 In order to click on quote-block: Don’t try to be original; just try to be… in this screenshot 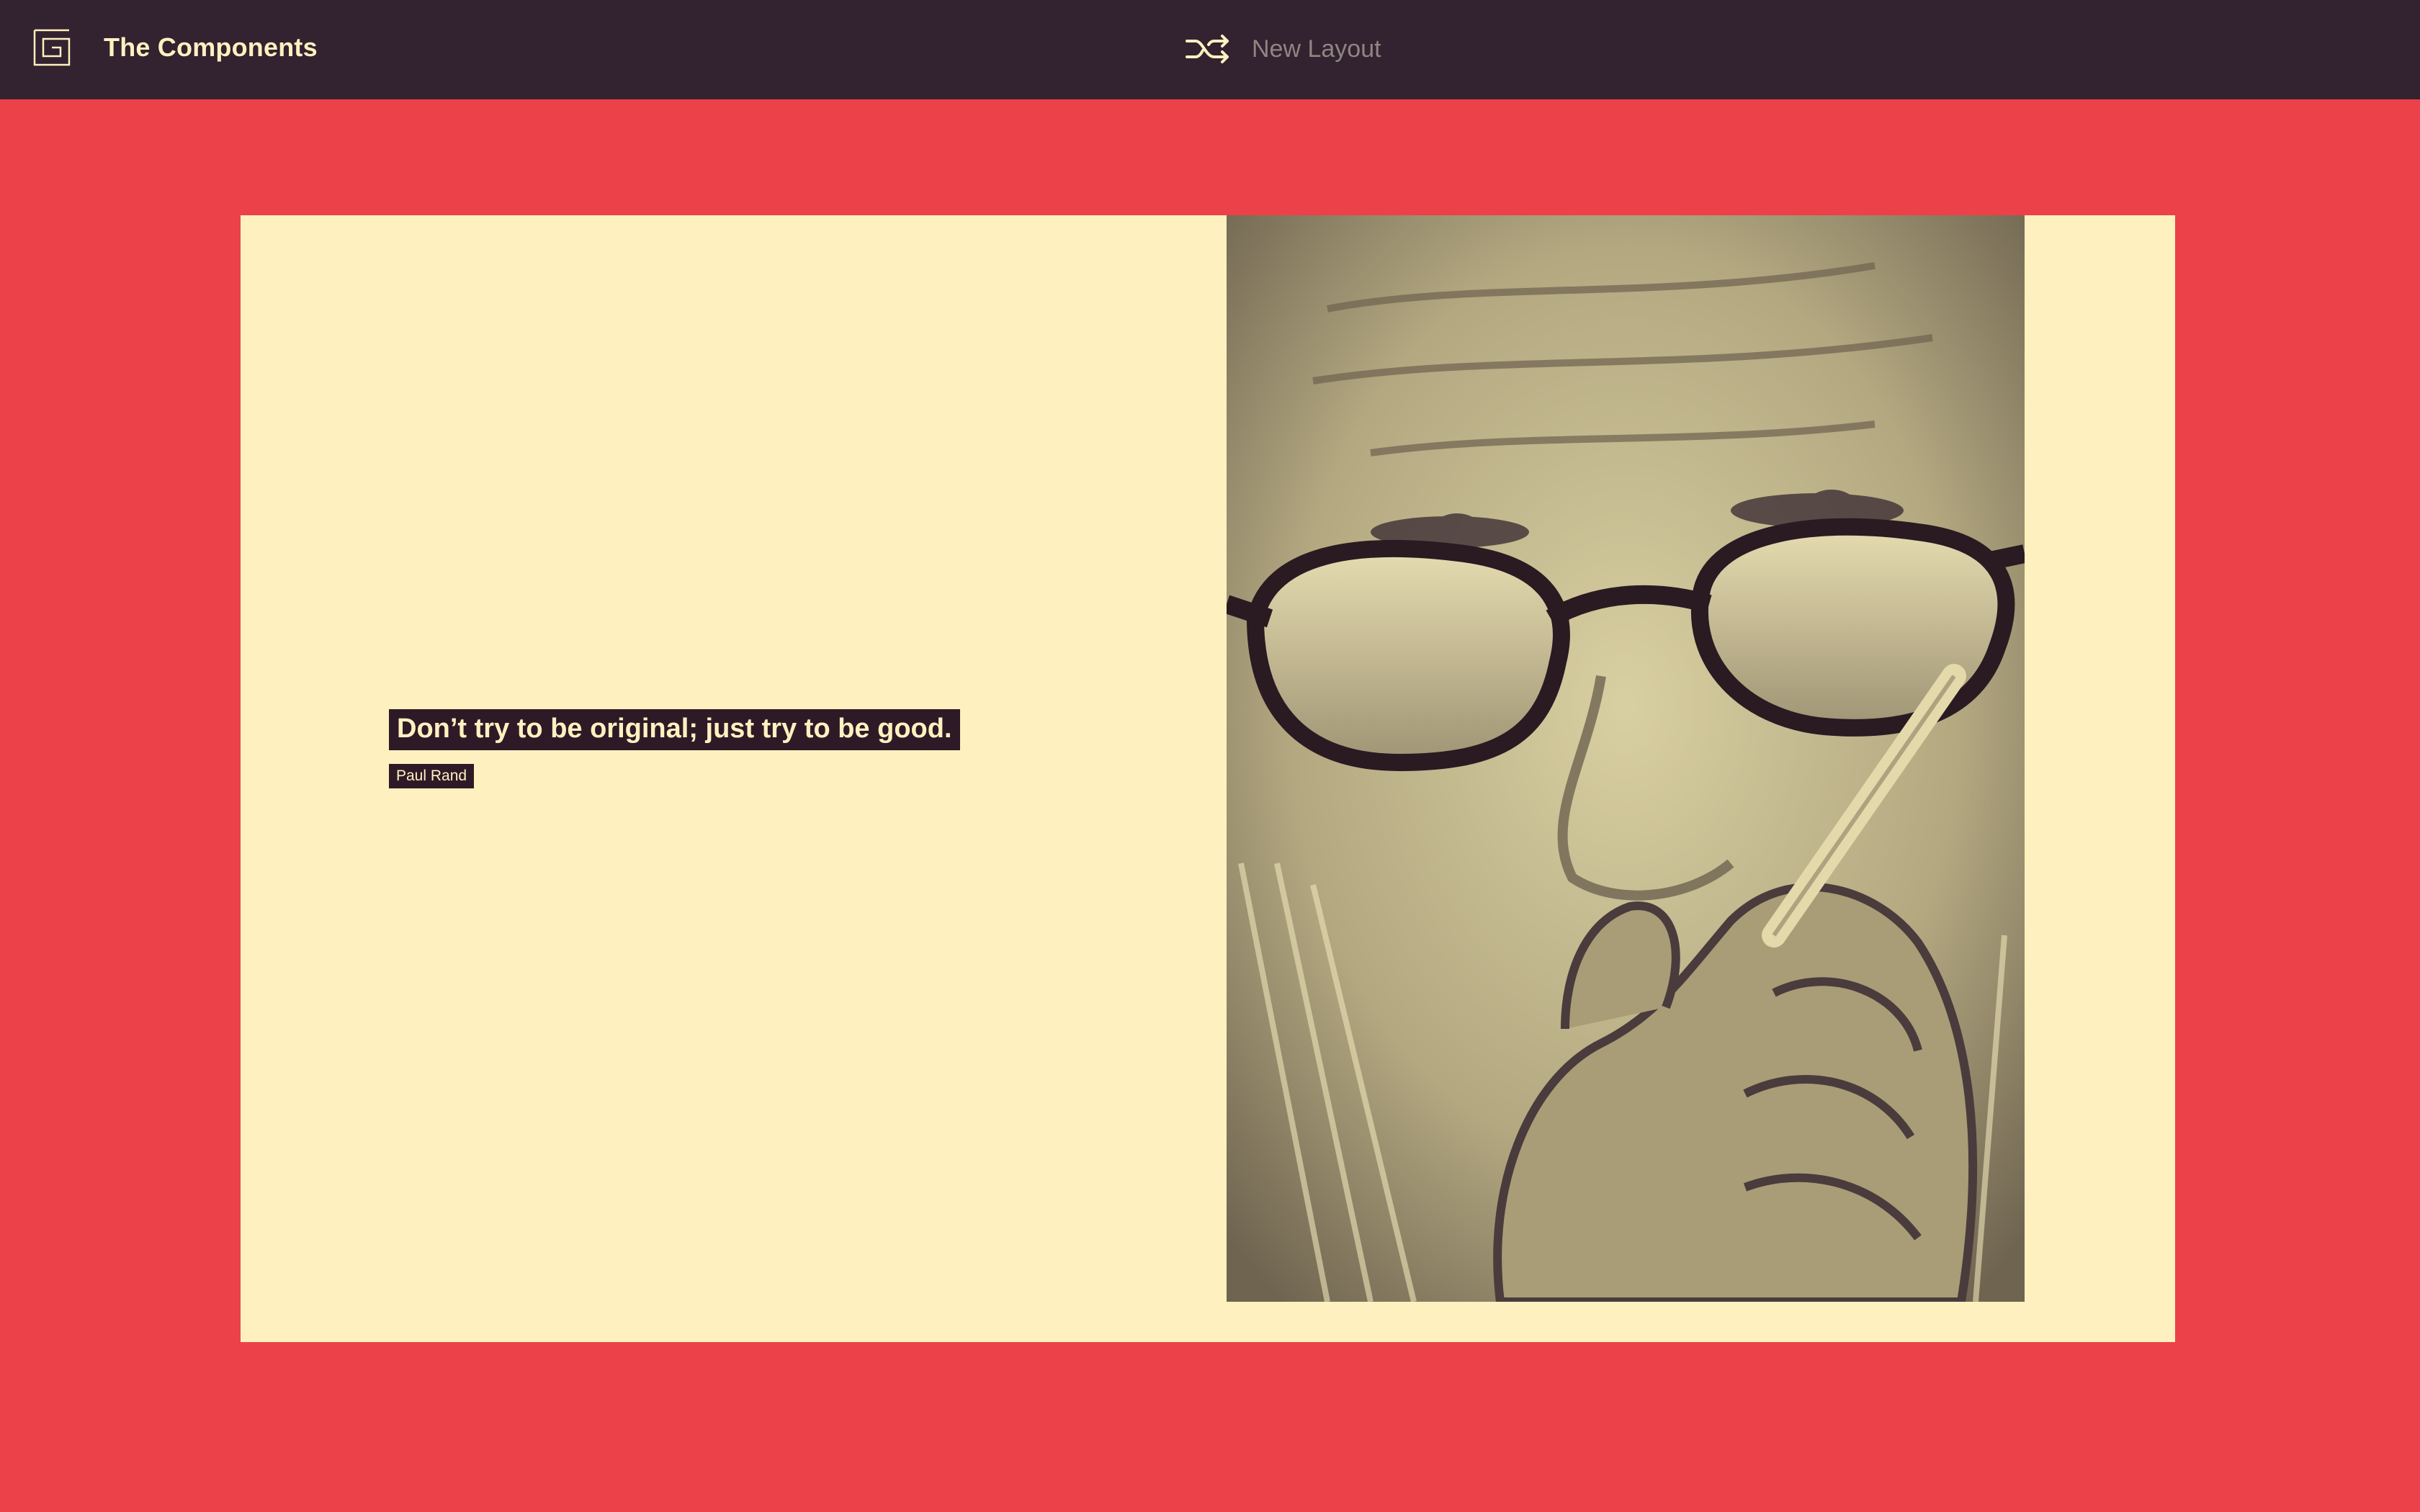, I will do `click(674, 729)`.